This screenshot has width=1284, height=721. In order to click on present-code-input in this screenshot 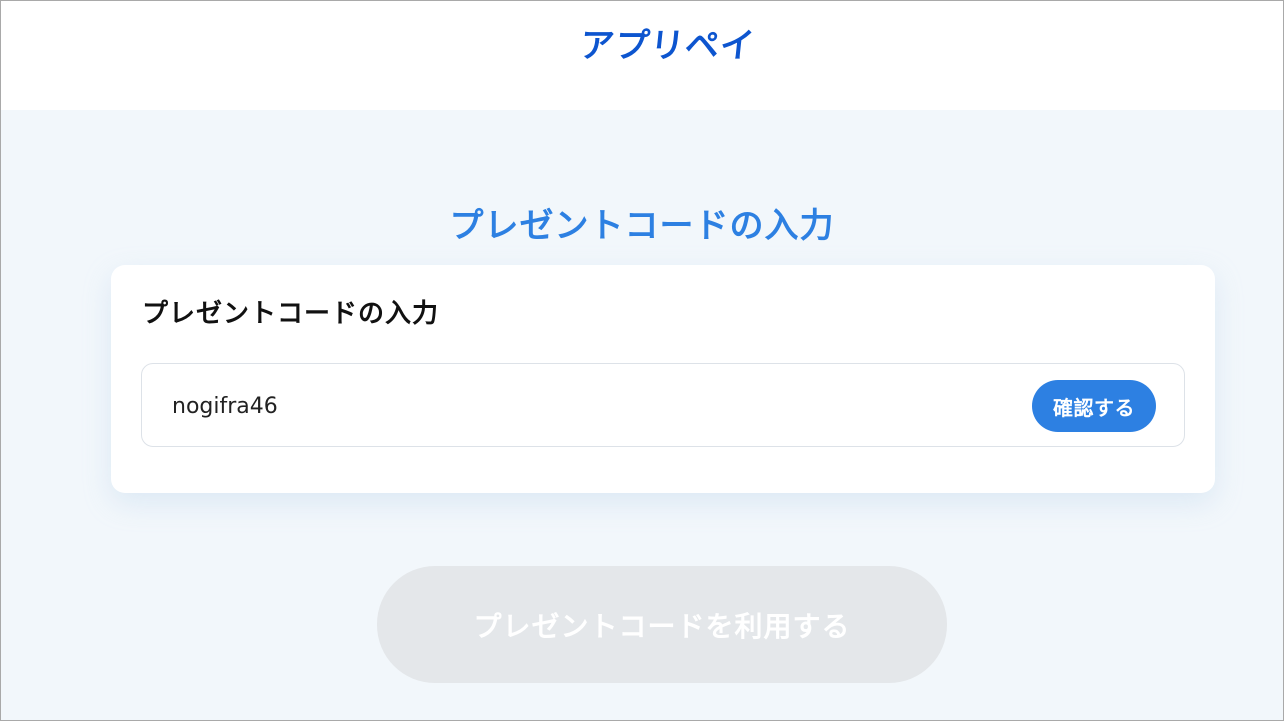, I will do `click(592, 406)`.